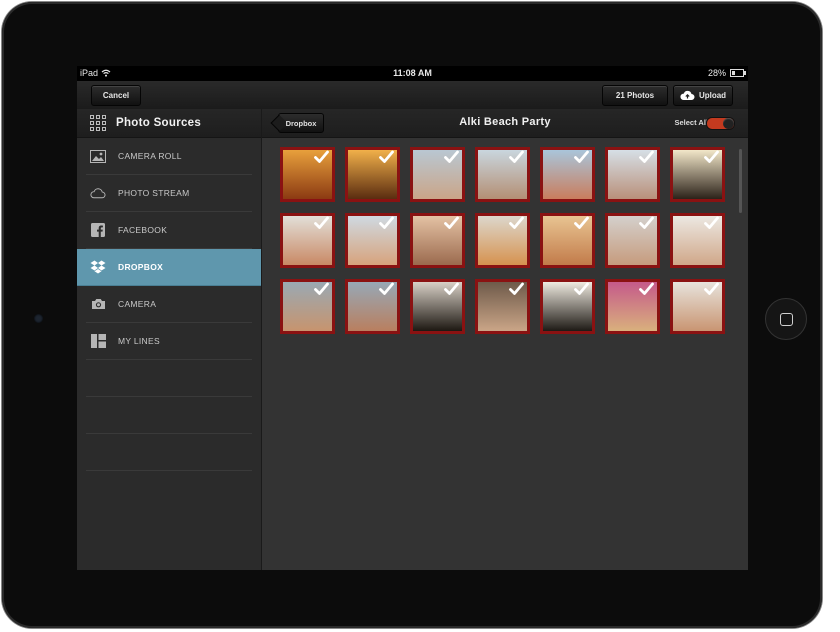 The height and width of the screenshot is (632, 840). I want to click on scrollbar, so click(740, 181).